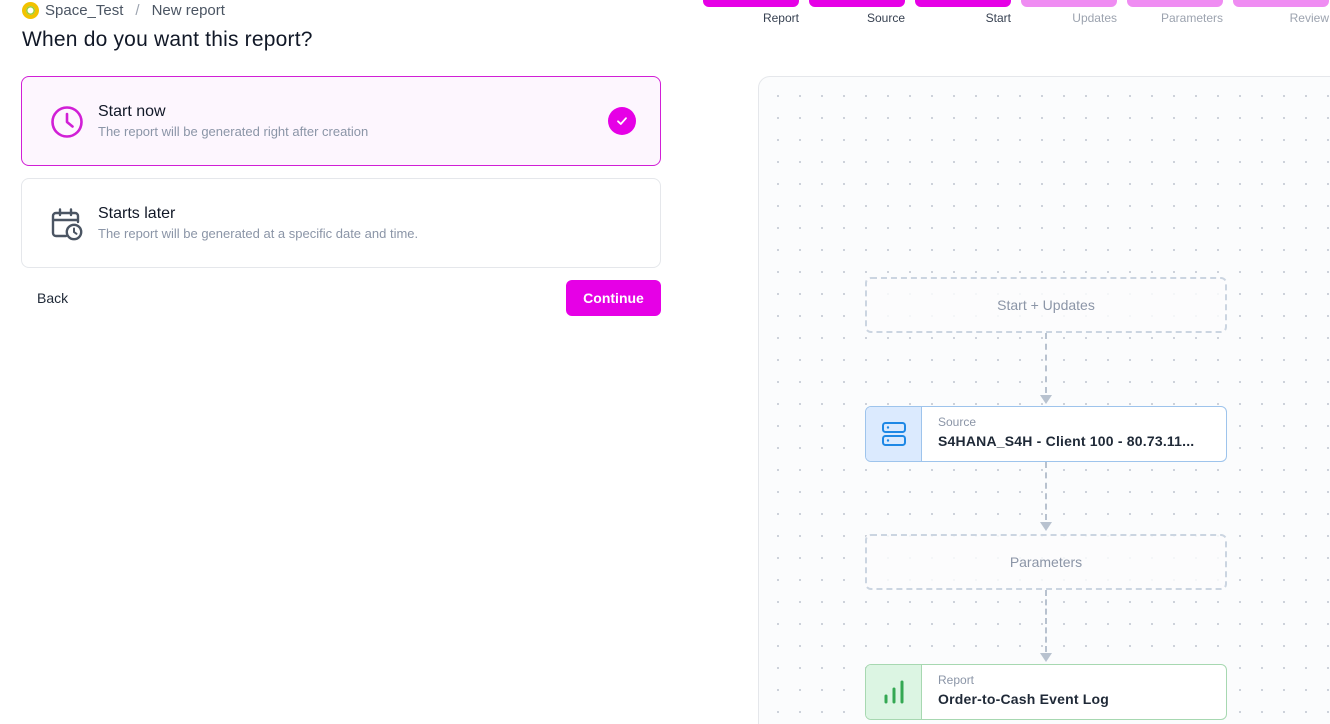 This screenshot has height=724, width=1330. I want to click on step-source: Source, so click(857, 13).